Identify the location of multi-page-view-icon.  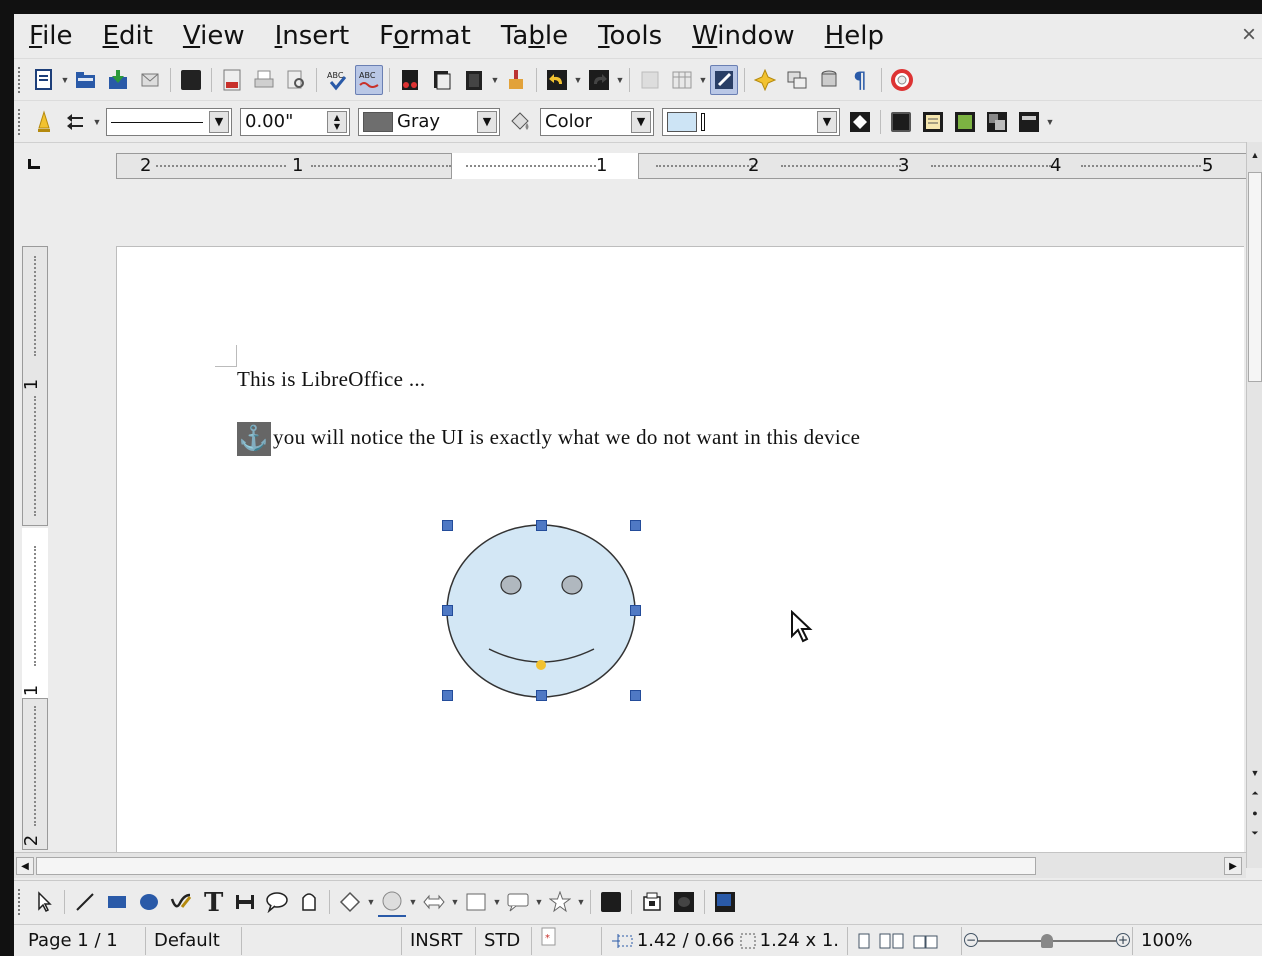
(892, 941).